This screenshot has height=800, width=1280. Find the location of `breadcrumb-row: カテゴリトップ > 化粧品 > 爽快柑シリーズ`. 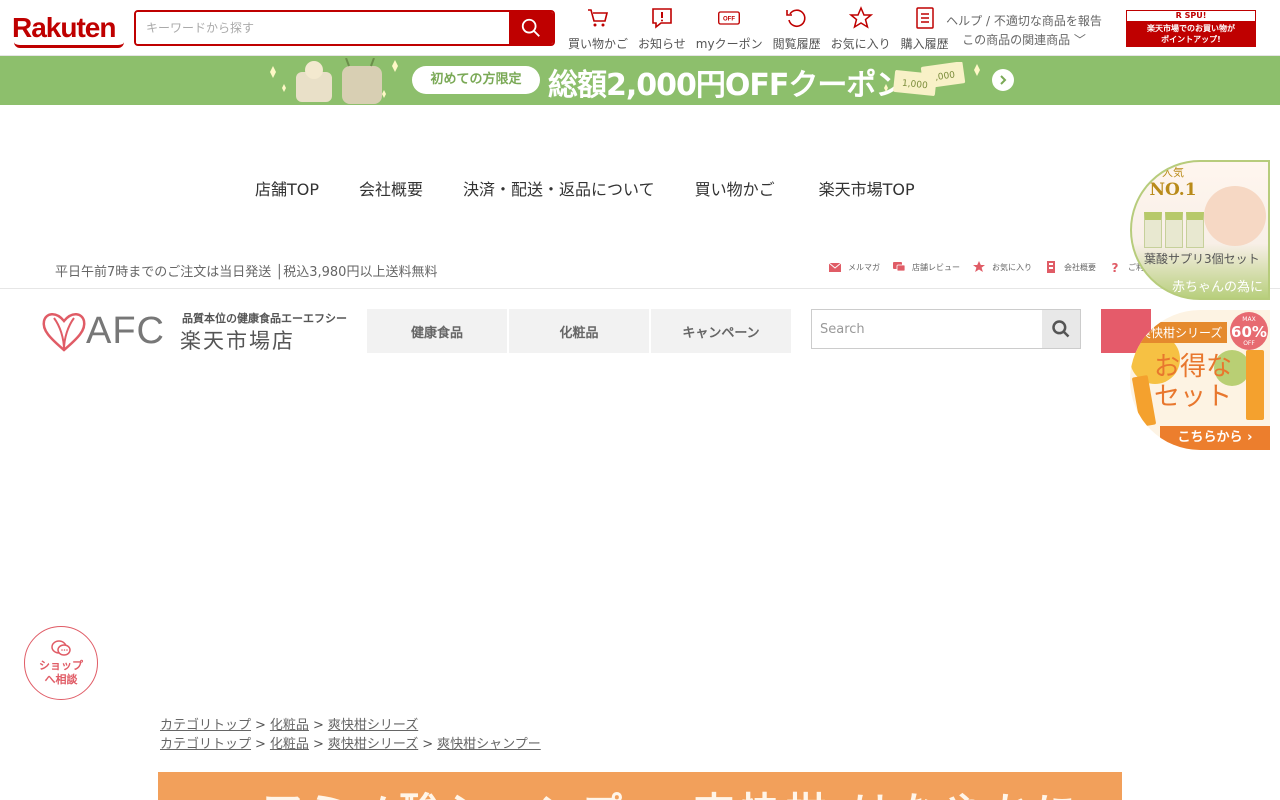

breadcrumb-row: カテゴリトップ > 化粧品 > 爽快柑シリーズ is located at coordinates (289, 725).